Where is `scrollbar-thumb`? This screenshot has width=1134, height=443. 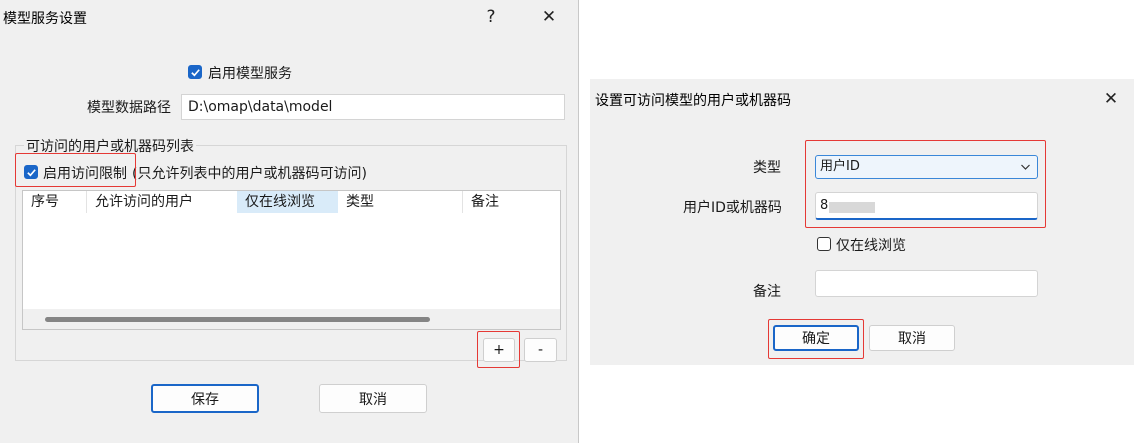 scrollbar-thumb is located at coordinates (237, 319).